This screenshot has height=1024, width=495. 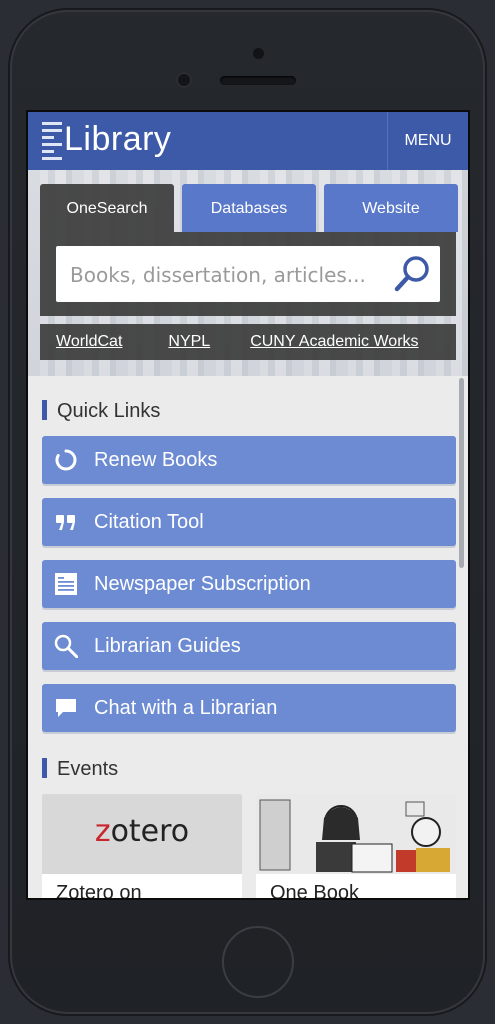 I want to click on event-image-zotero: zzoterootero, so click(x=142, y=834).